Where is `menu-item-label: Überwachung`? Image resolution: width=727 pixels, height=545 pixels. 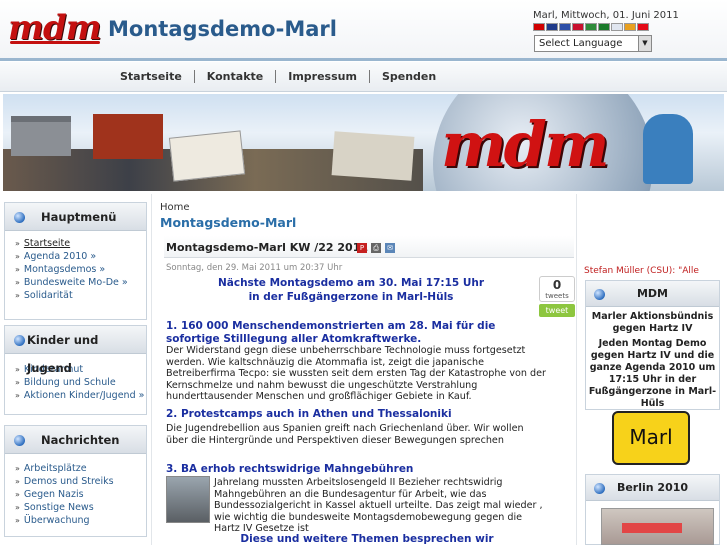 menu-item-label: Überwachung is located at coordinates (57, 520).